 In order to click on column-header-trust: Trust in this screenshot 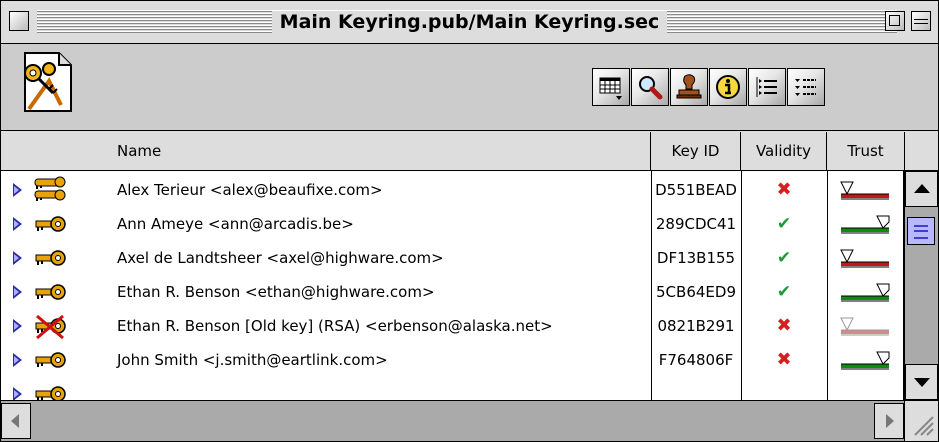, I will do `click(866, 151)`.